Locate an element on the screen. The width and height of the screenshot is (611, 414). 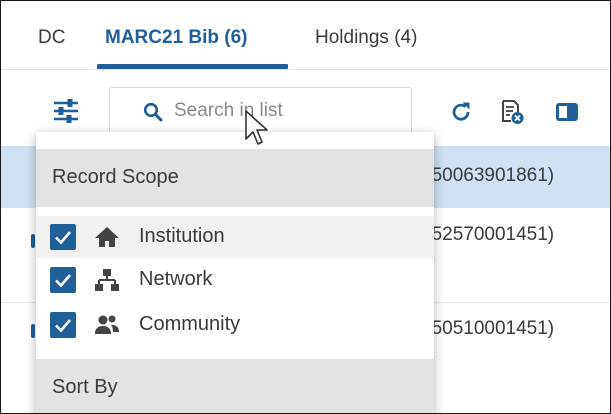
scope-option-network: Network is located at coordinates (235, 280).